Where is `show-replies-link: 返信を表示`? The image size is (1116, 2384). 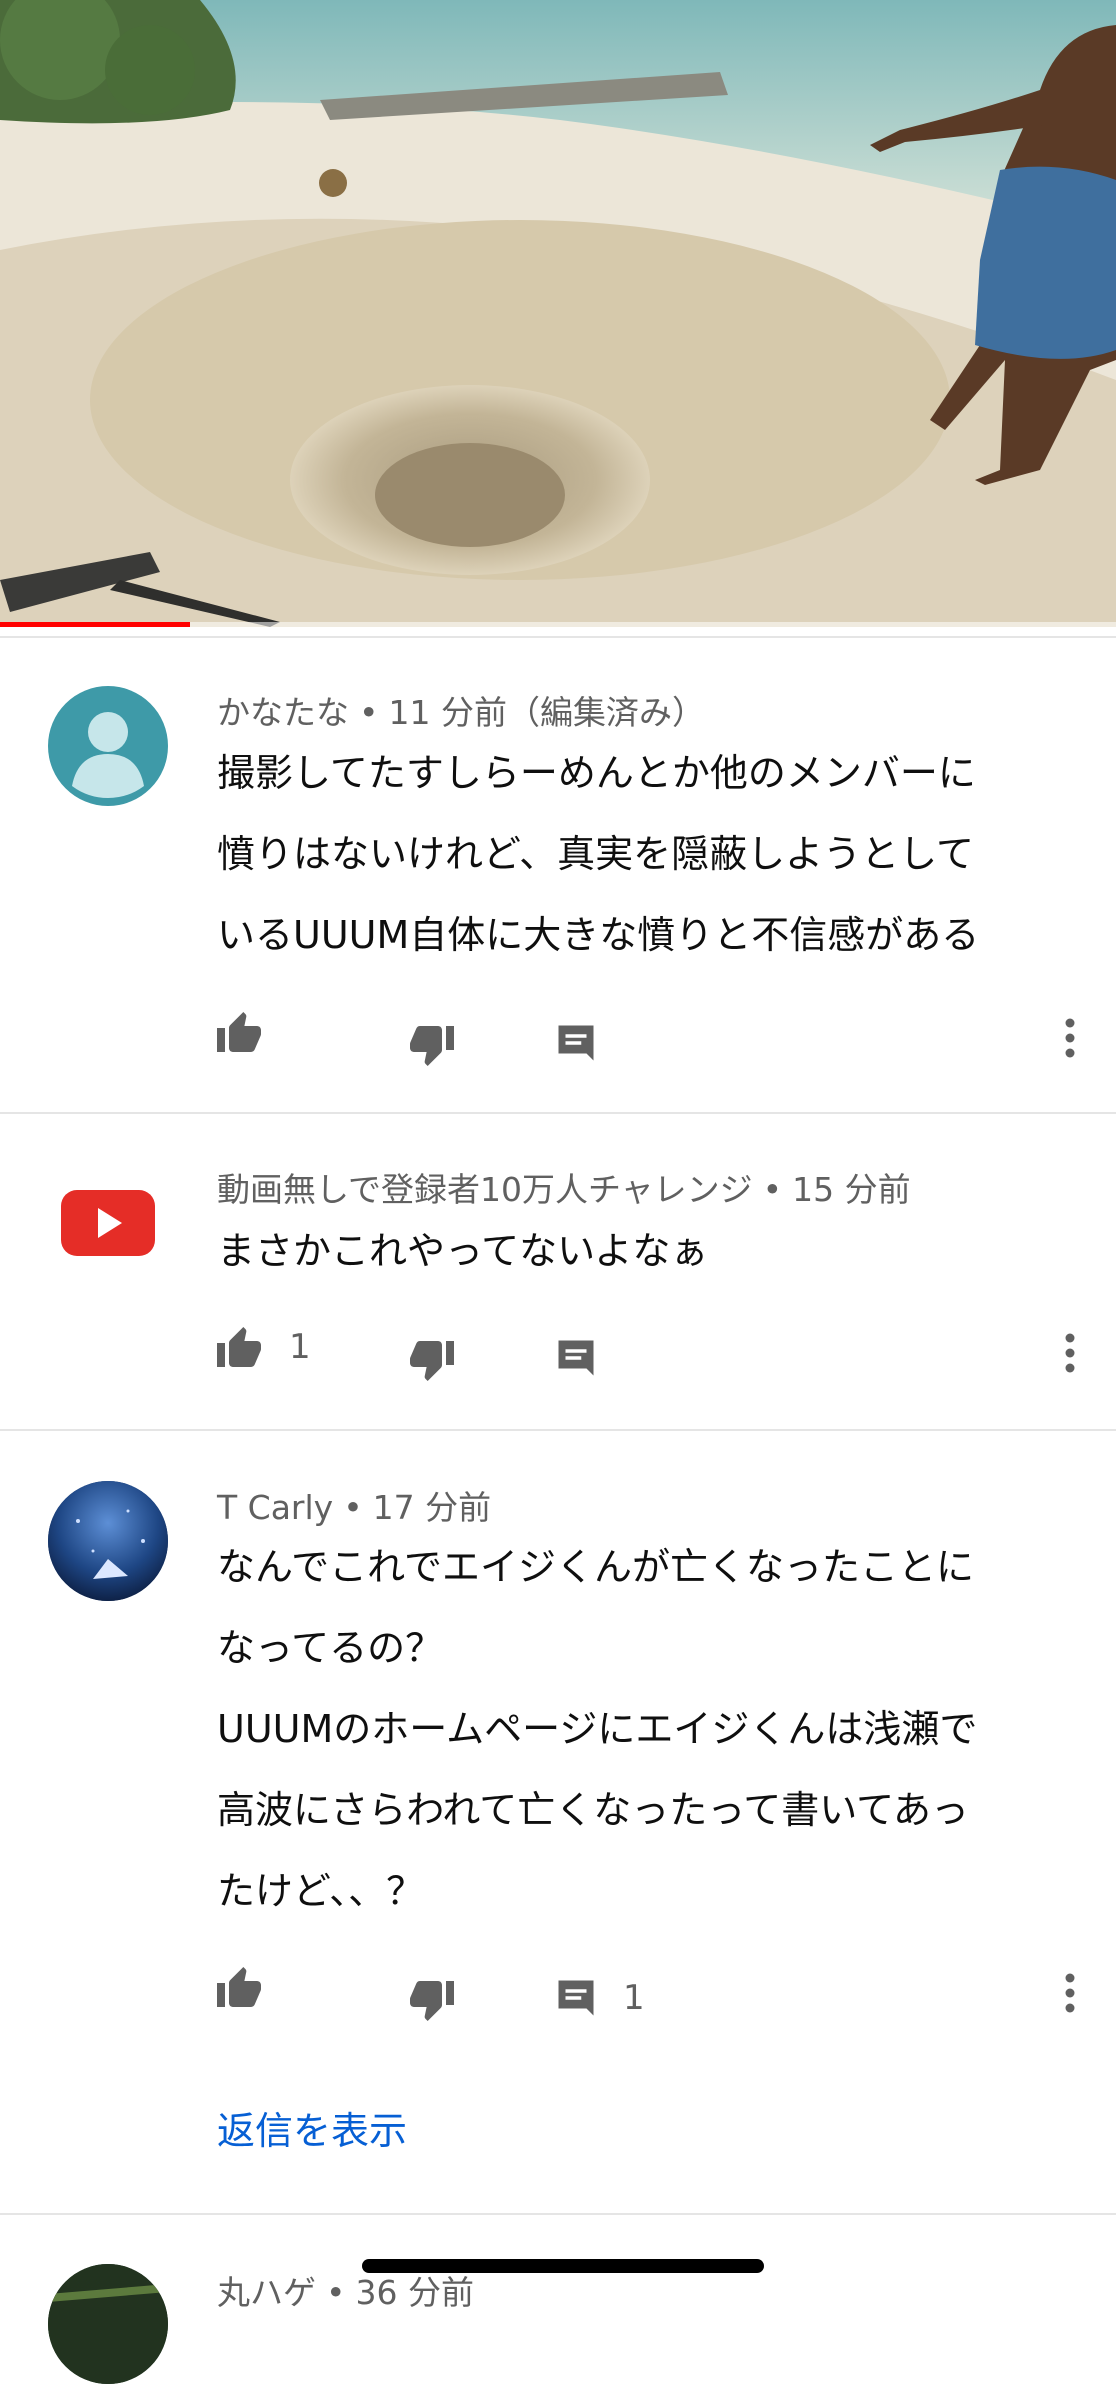 show-replies-link: 返信を表示 is located at coordinates (312, 2127).